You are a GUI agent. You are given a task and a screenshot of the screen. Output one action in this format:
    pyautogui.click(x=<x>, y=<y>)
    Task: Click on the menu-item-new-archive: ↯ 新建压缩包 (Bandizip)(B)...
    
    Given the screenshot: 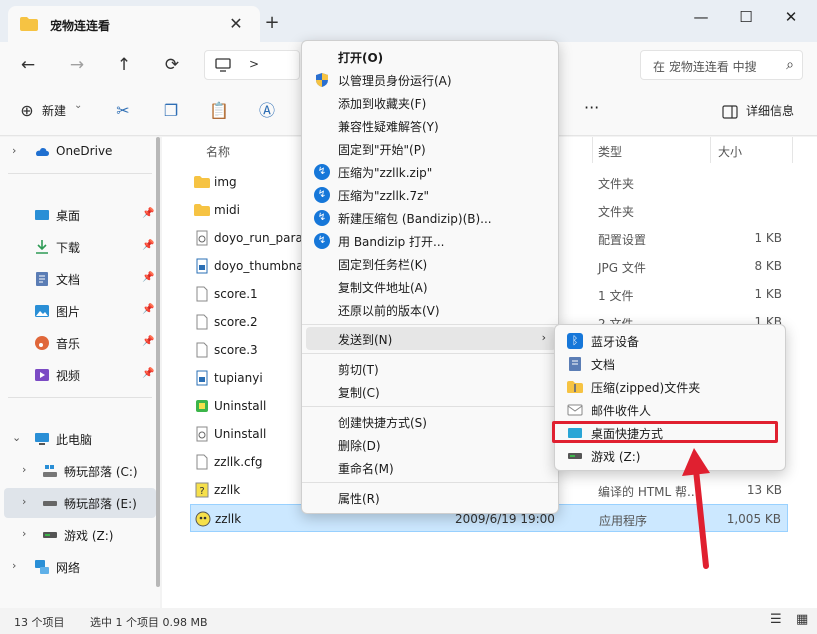 What is the action you would take?
    pyautogui.click(x=431, y=217)
    